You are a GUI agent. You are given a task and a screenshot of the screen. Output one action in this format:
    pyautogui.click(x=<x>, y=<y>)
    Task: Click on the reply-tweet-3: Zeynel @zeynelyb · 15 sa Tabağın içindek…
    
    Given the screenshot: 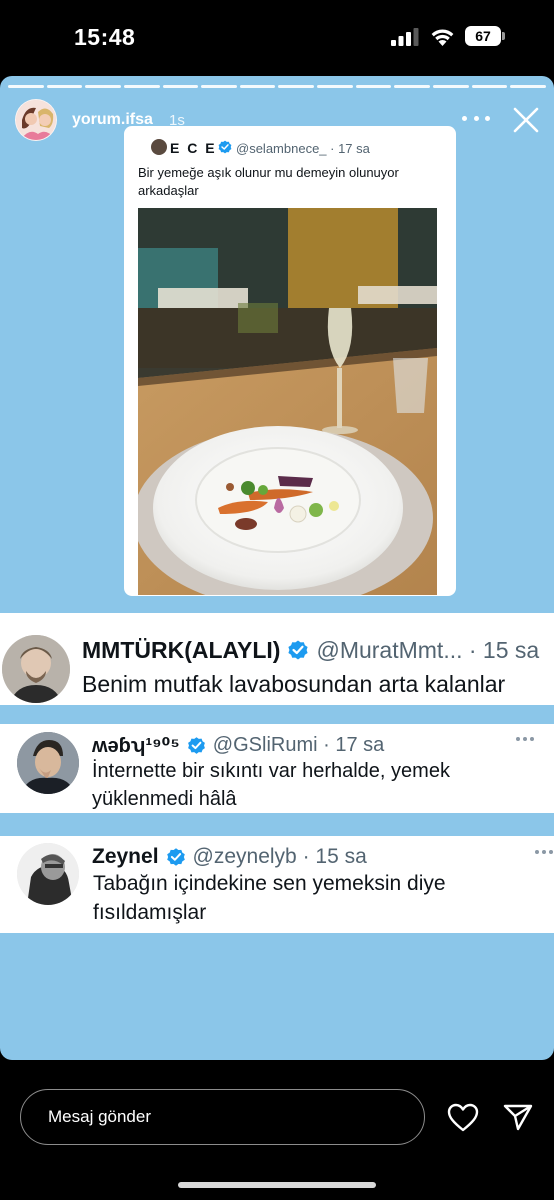 What is the action you would take?
    pyautogui.click(x=277, y=884)
    